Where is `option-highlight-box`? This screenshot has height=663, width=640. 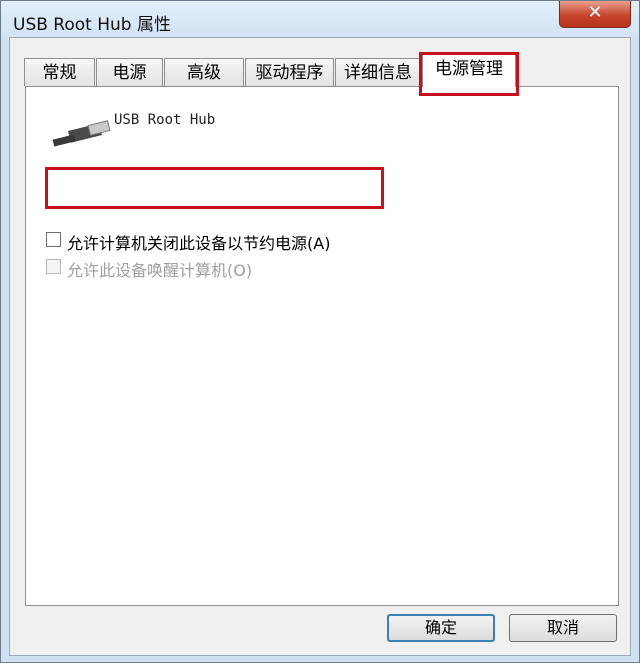 option-highlight-box is located at coordinates (214, 188).